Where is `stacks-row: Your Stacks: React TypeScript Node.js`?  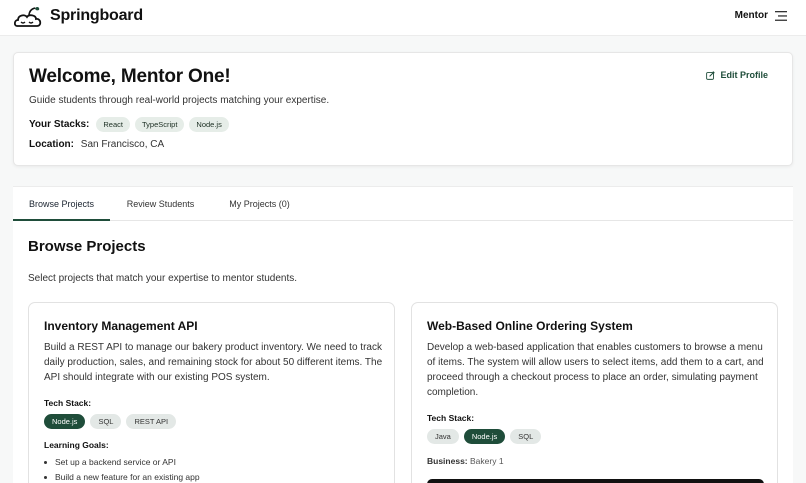
stacks-row: Your Stacks: React TypeScript Node.js is located at coordinates (129, 124).